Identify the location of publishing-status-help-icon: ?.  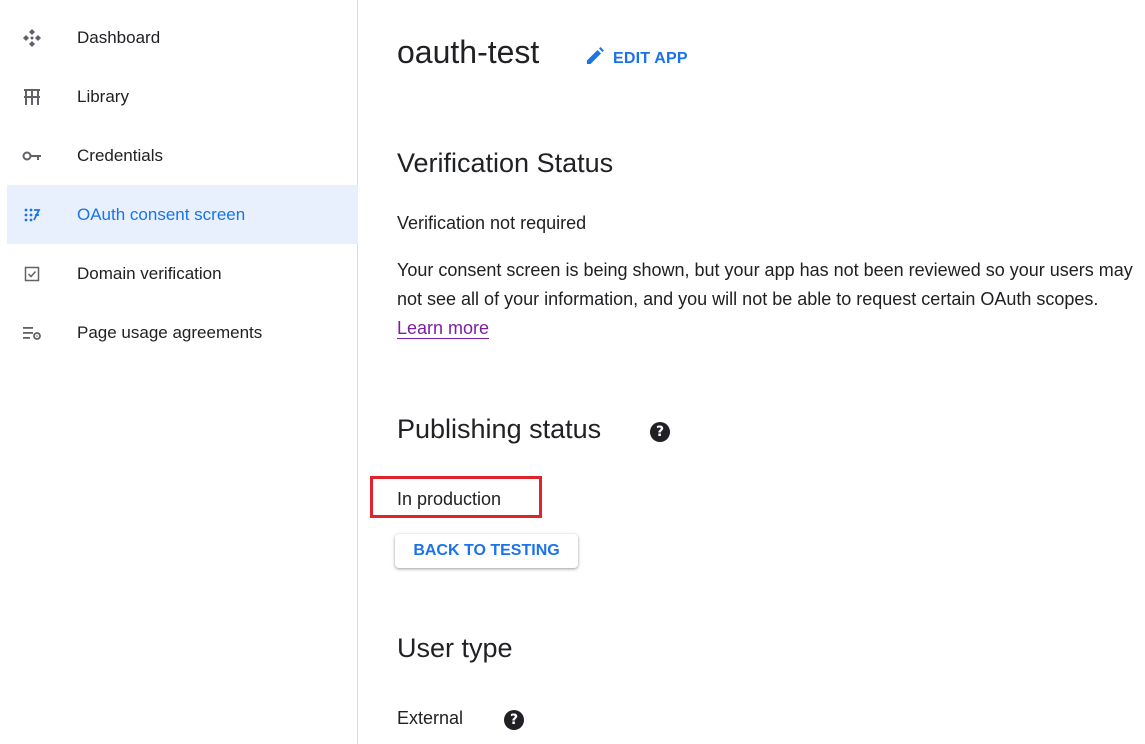
(660, 432).